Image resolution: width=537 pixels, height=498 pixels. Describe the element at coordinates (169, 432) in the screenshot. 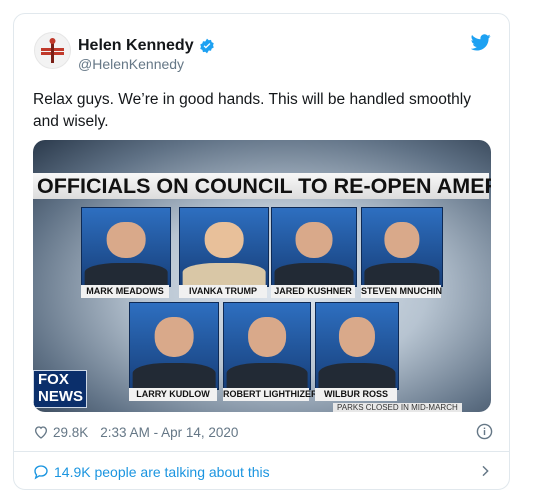

I see `tweet-timestamp: 2:33 AM - Apr 14, 2020` at that location.